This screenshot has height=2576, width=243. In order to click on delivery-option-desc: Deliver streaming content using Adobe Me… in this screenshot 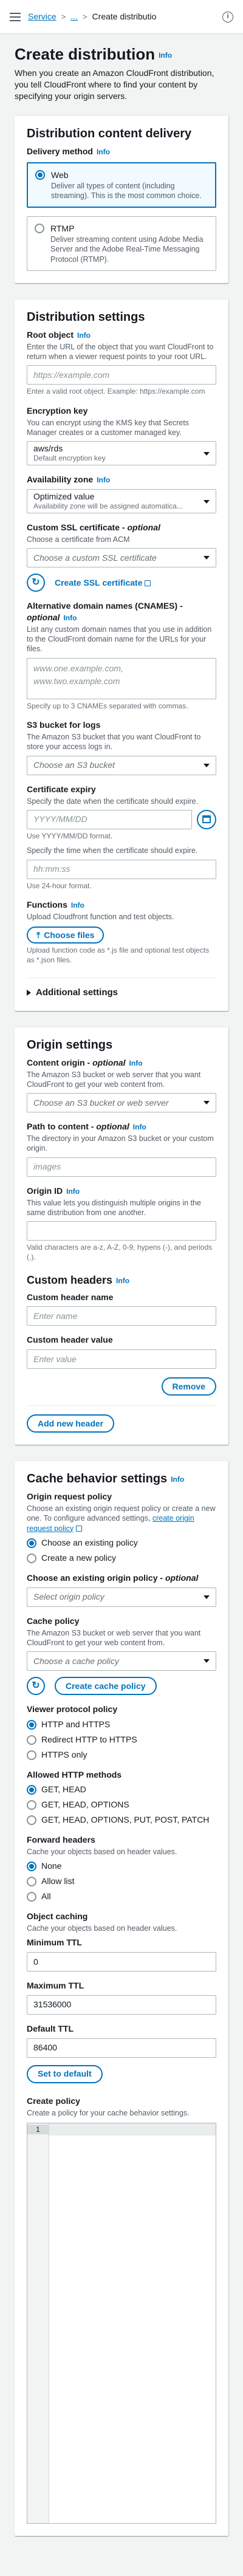, I will do `click(127, 249)`.